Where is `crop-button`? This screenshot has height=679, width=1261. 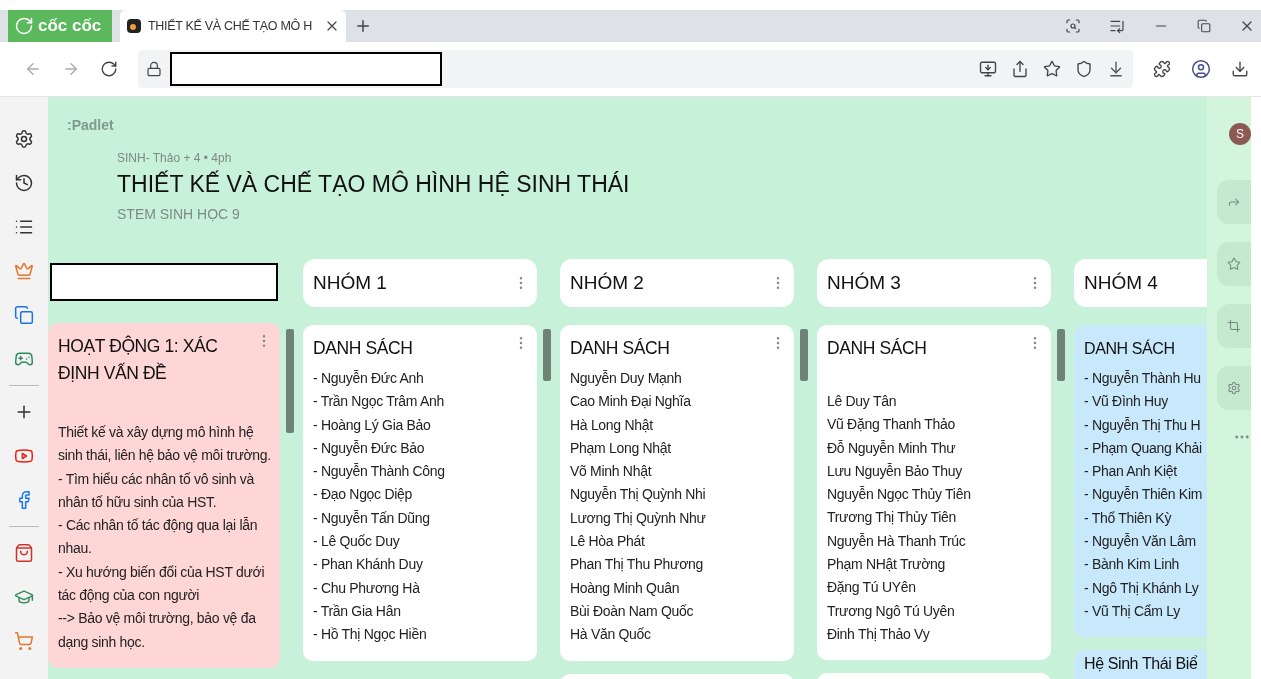
crop-button is located at coordinates (1234, 326).